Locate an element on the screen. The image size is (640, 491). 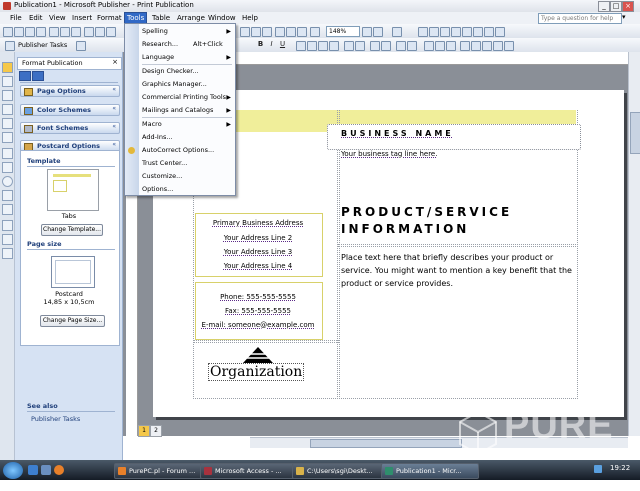
tagline-text: Your business tag line here. is located at coordinates (389, 154).